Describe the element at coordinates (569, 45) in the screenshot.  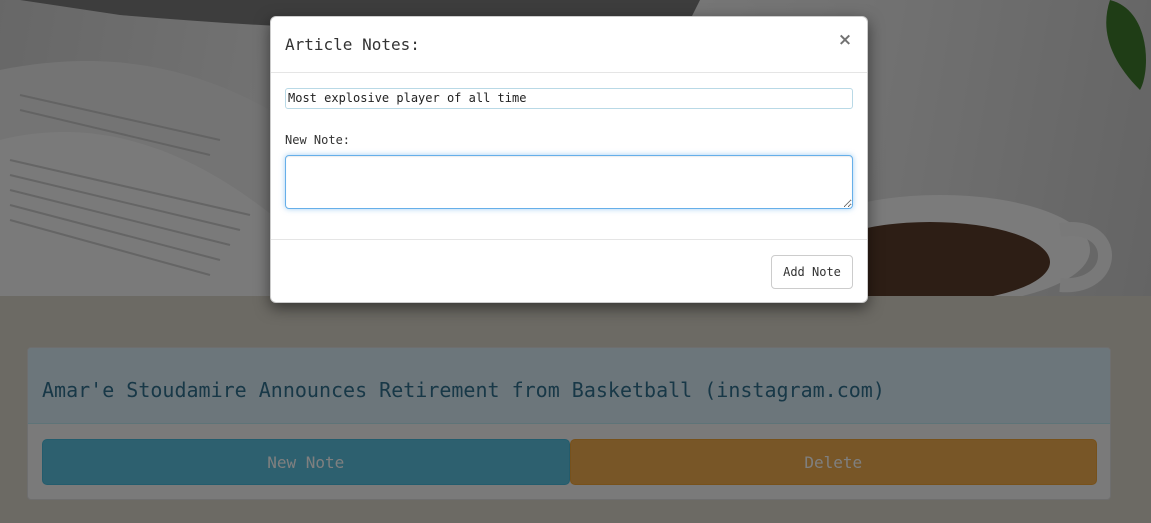
I see `modal-header: Article Notes: ×` at that location.